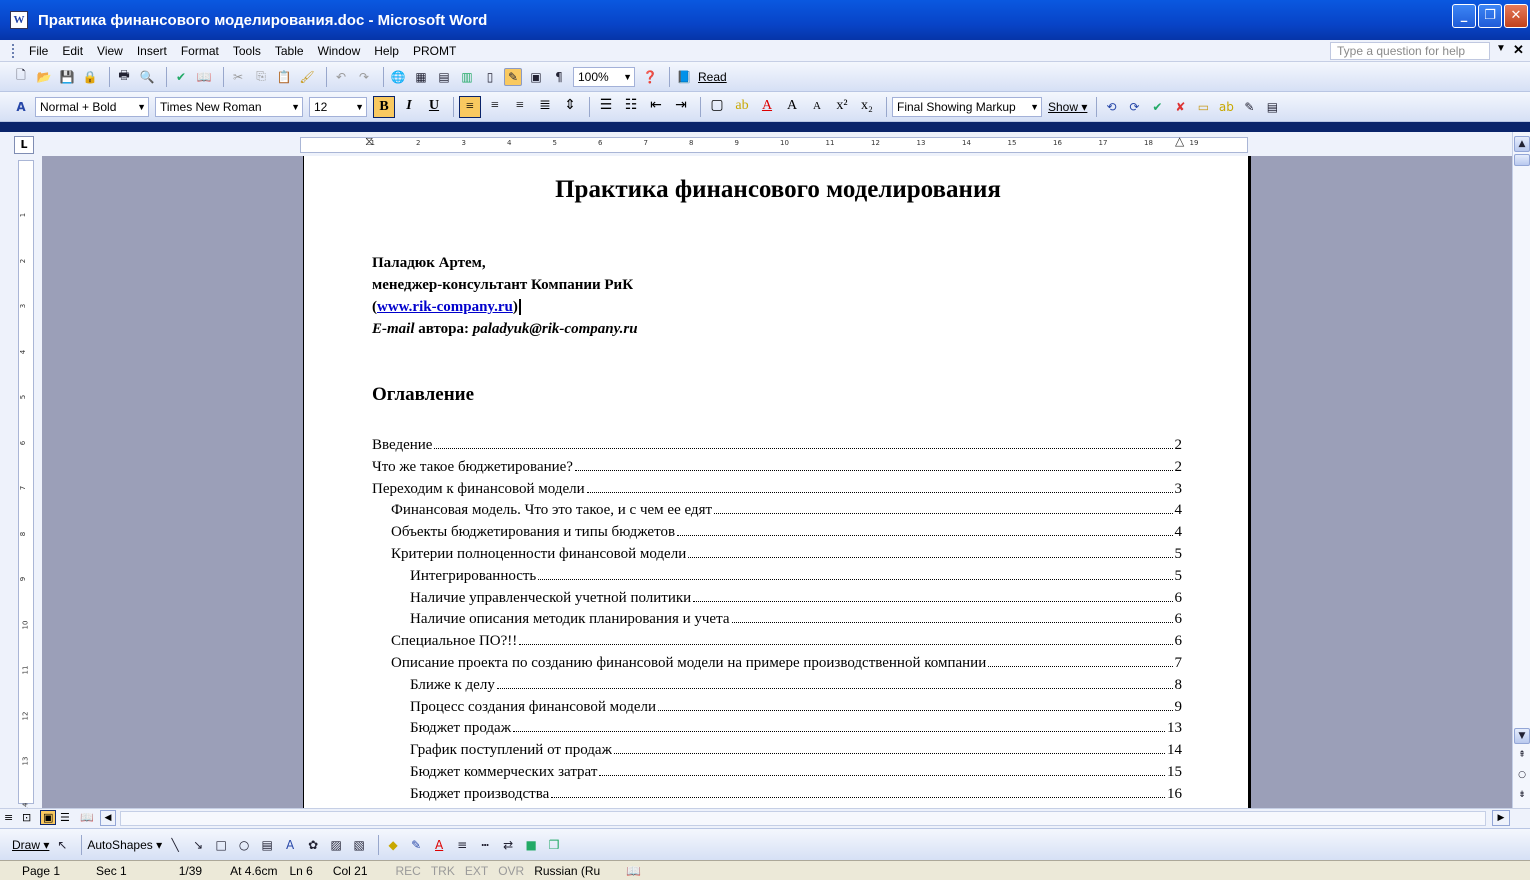 This screenshot has width=1530, height=880. I want to click on reject-change-icon: ✘, so click(1180, 107).